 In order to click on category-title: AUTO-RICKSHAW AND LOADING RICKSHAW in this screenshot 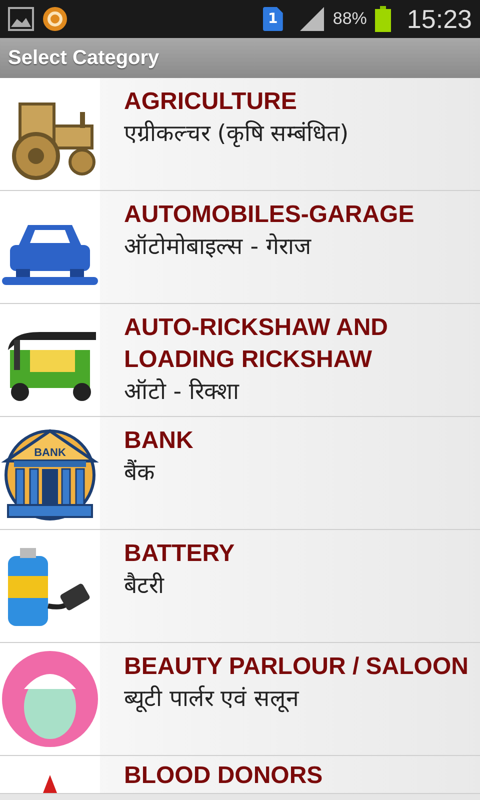, I will do `click(256, 344)`.